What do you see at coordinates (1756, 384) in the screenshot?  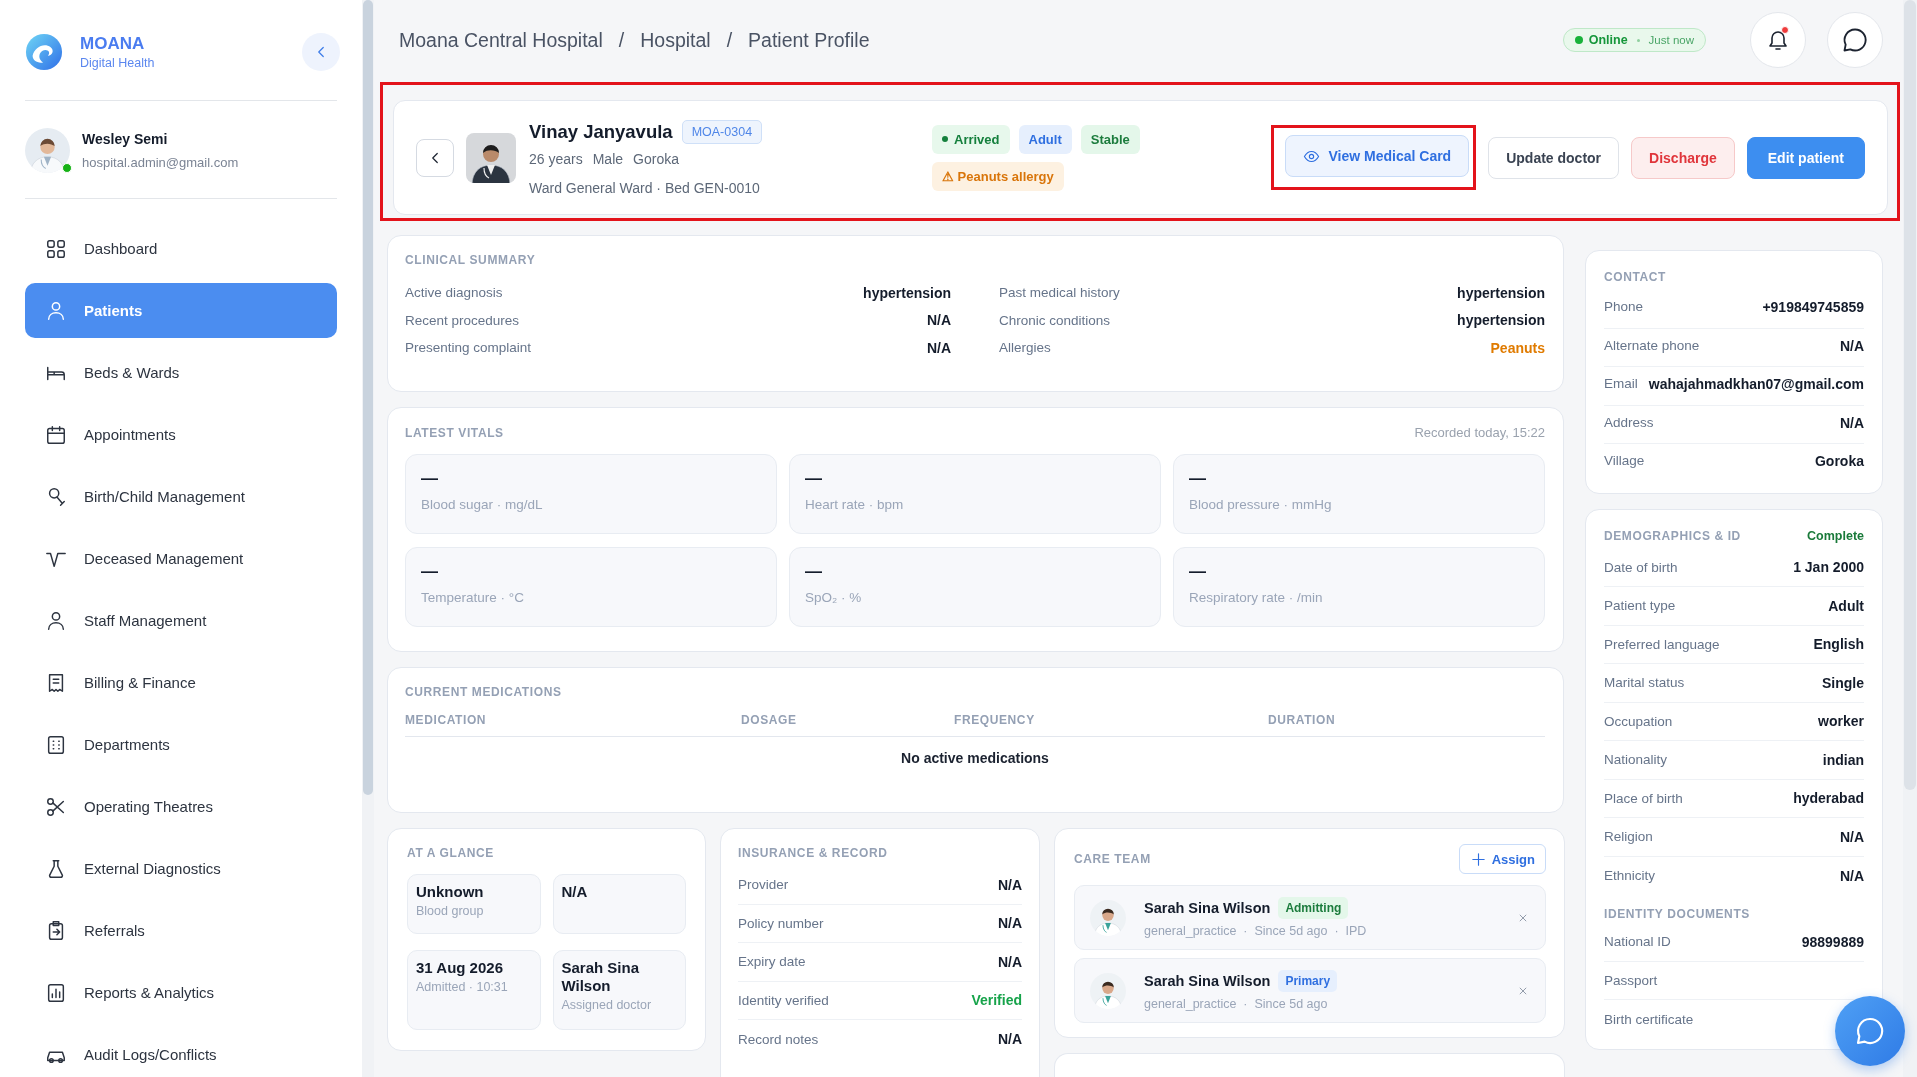 I see `field-value: wahajahmadkhan07@gmail.com` at bounding box center [1756, 384].